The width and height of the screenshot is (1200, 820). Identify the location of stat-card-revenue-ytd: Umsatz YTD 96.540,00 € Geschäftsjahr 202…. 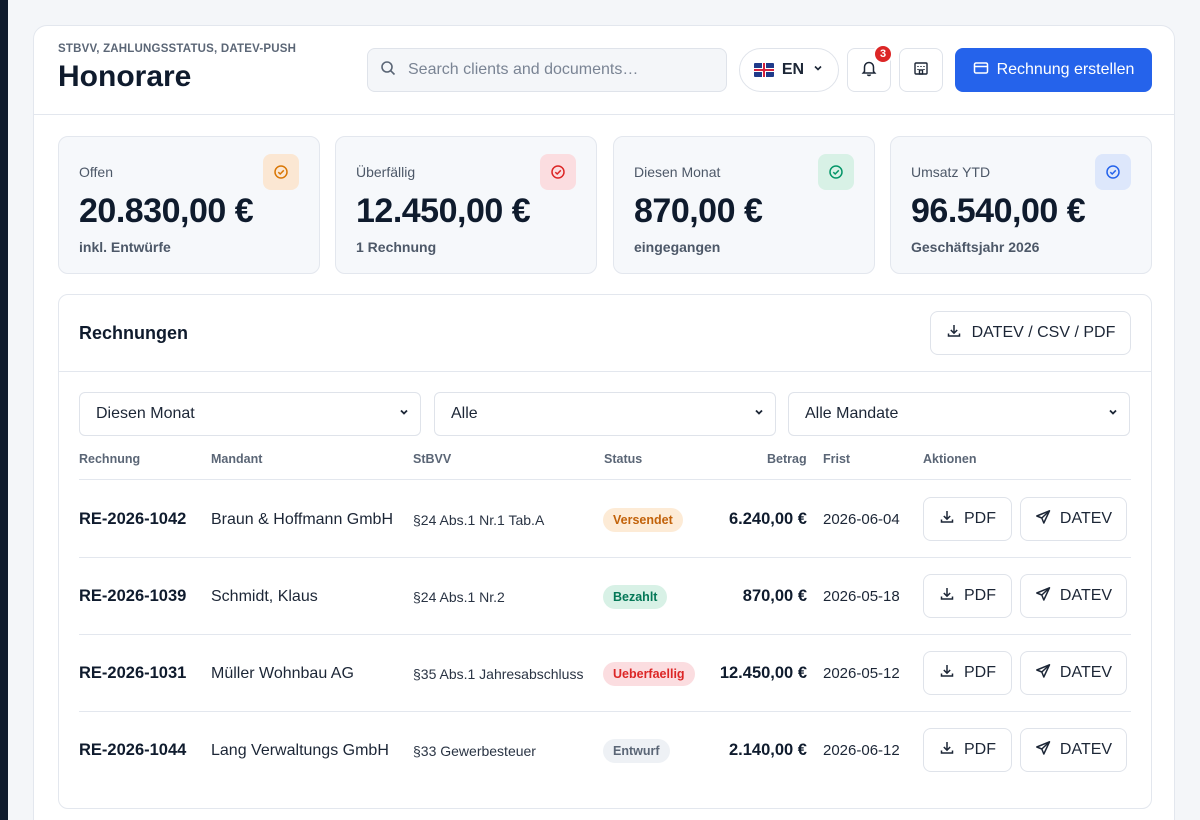
(1021, 205).